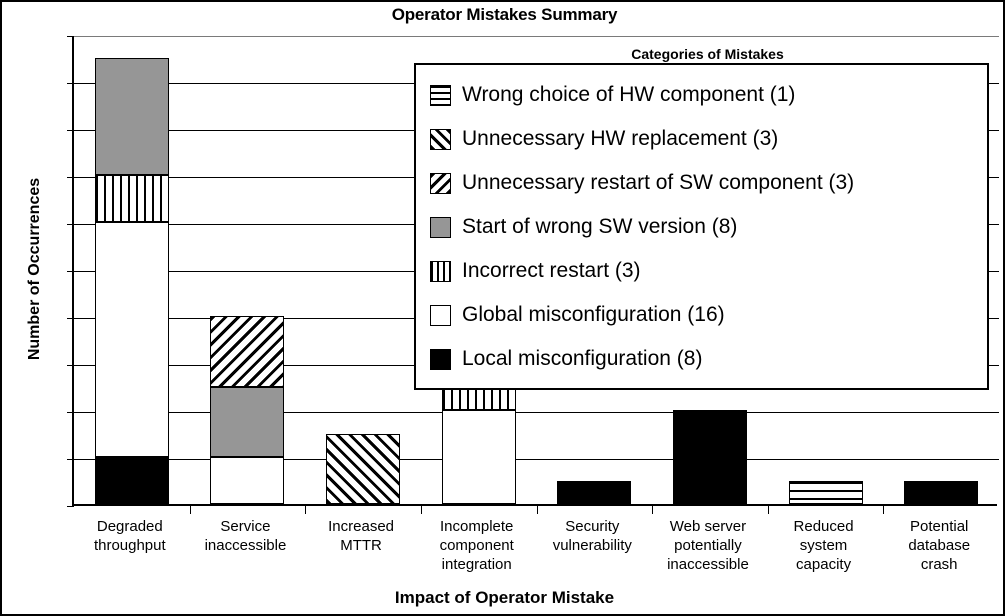 The width and height of the screenshot is (1005, 616). I want to click on x-axis-label-line: throughput, so click(129, 545).